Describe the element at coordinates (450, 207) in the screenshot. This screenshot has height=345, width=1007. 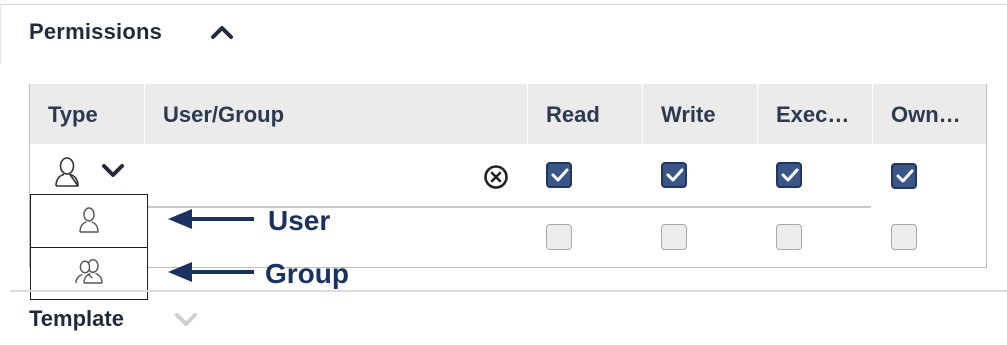
I see `row-divider` at that location.